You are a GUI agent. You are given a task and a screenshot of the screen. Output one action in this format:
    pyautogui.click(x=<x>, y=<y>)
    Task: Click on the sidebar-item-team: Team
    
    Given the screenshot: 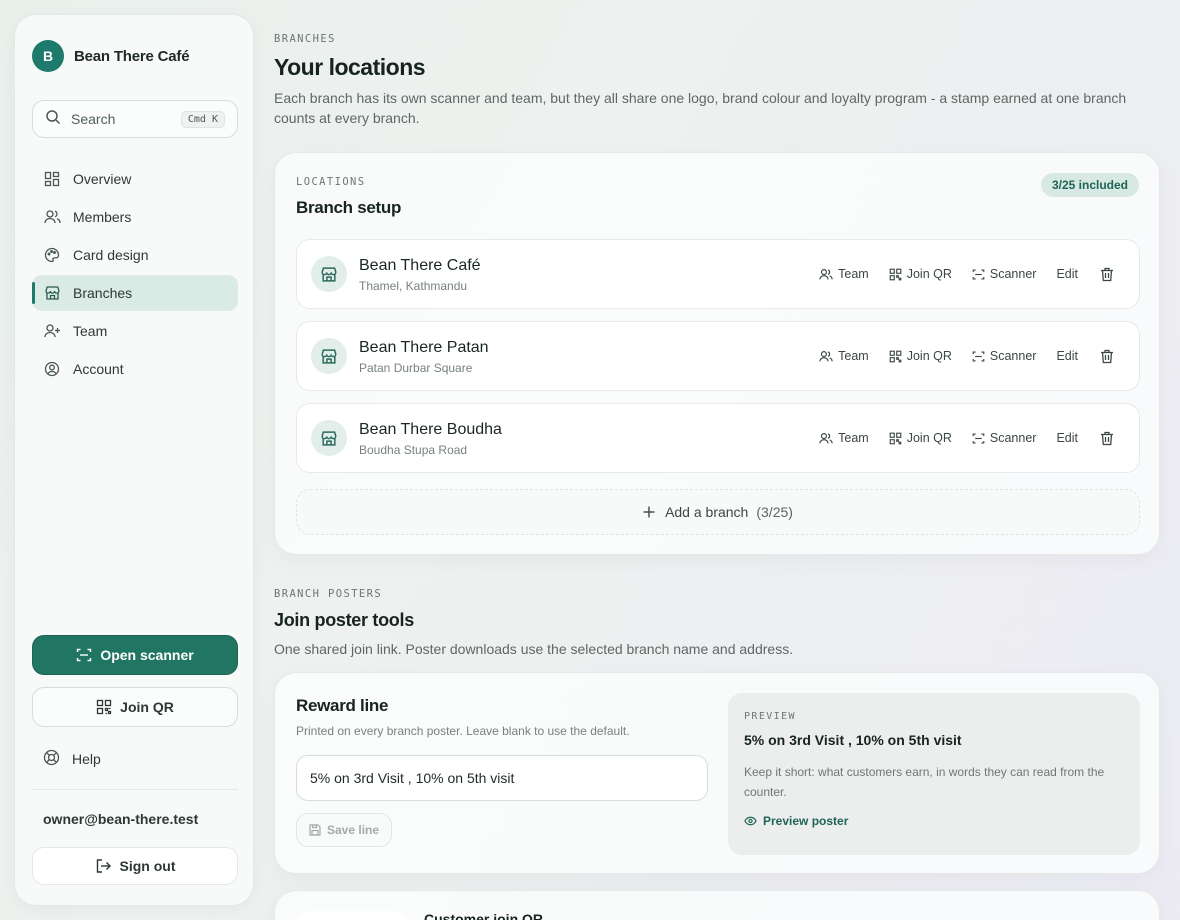 What is the action you would take?
    pyautogui.click(x=135, y=331)
    